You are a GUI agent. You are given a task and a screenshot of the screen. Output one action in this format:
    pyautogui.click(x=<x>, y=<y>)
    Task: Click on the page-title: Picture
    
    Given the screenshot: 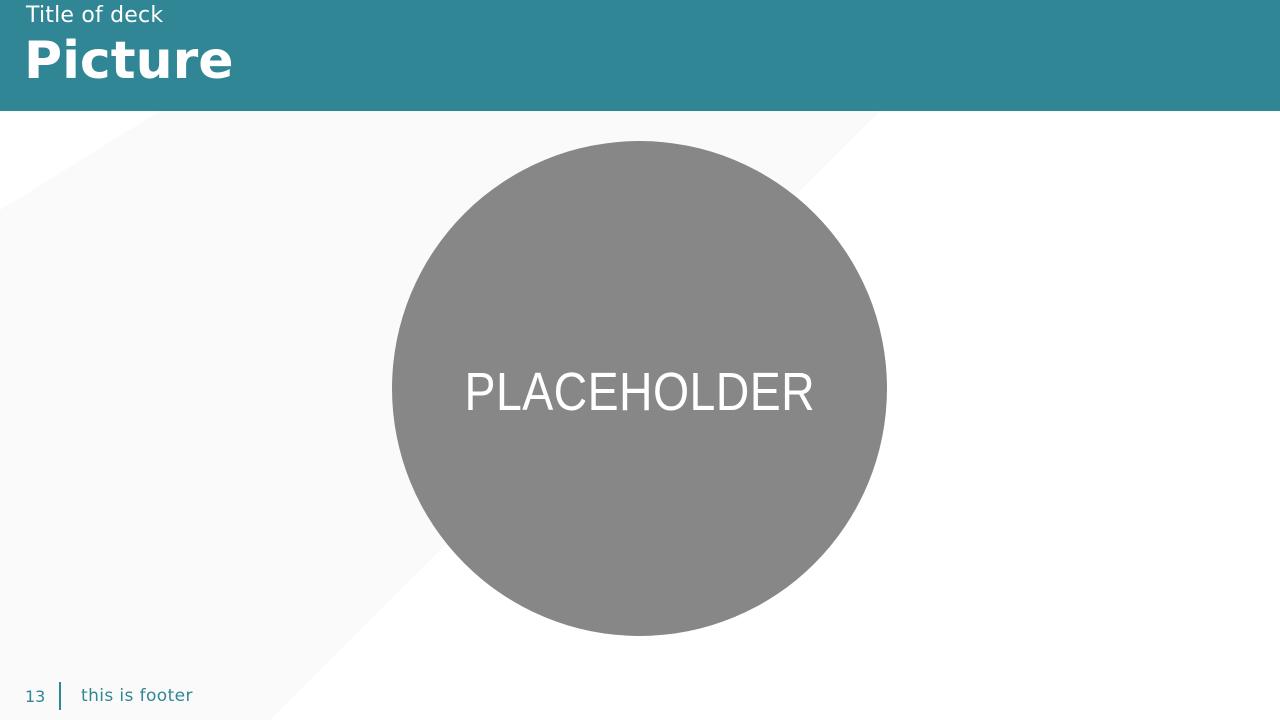 What is the action you would take?
    pyautogui.click(x=129, y=61)
    